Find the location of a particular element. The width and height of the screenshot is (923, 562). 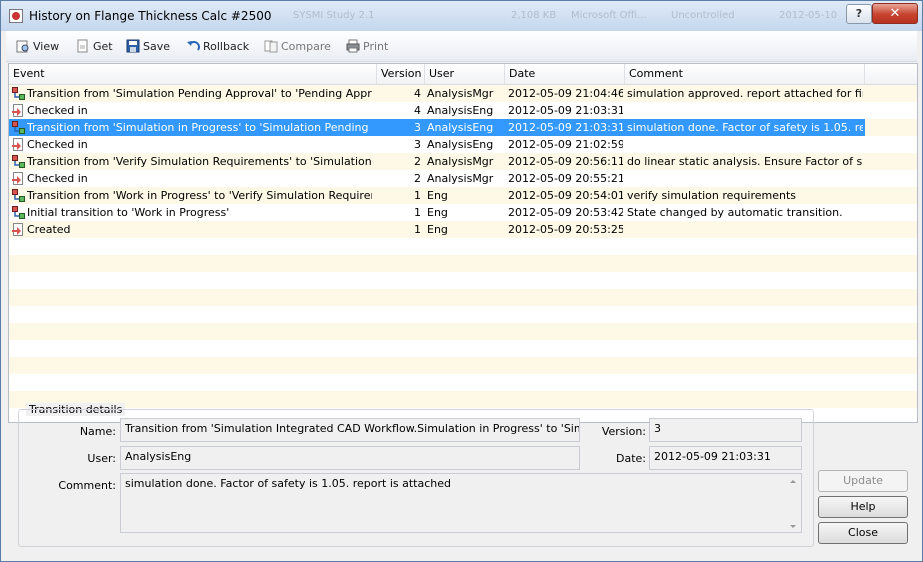

date-field: 2012-05-09 21:03:31 is located at coordinates (725, 458).